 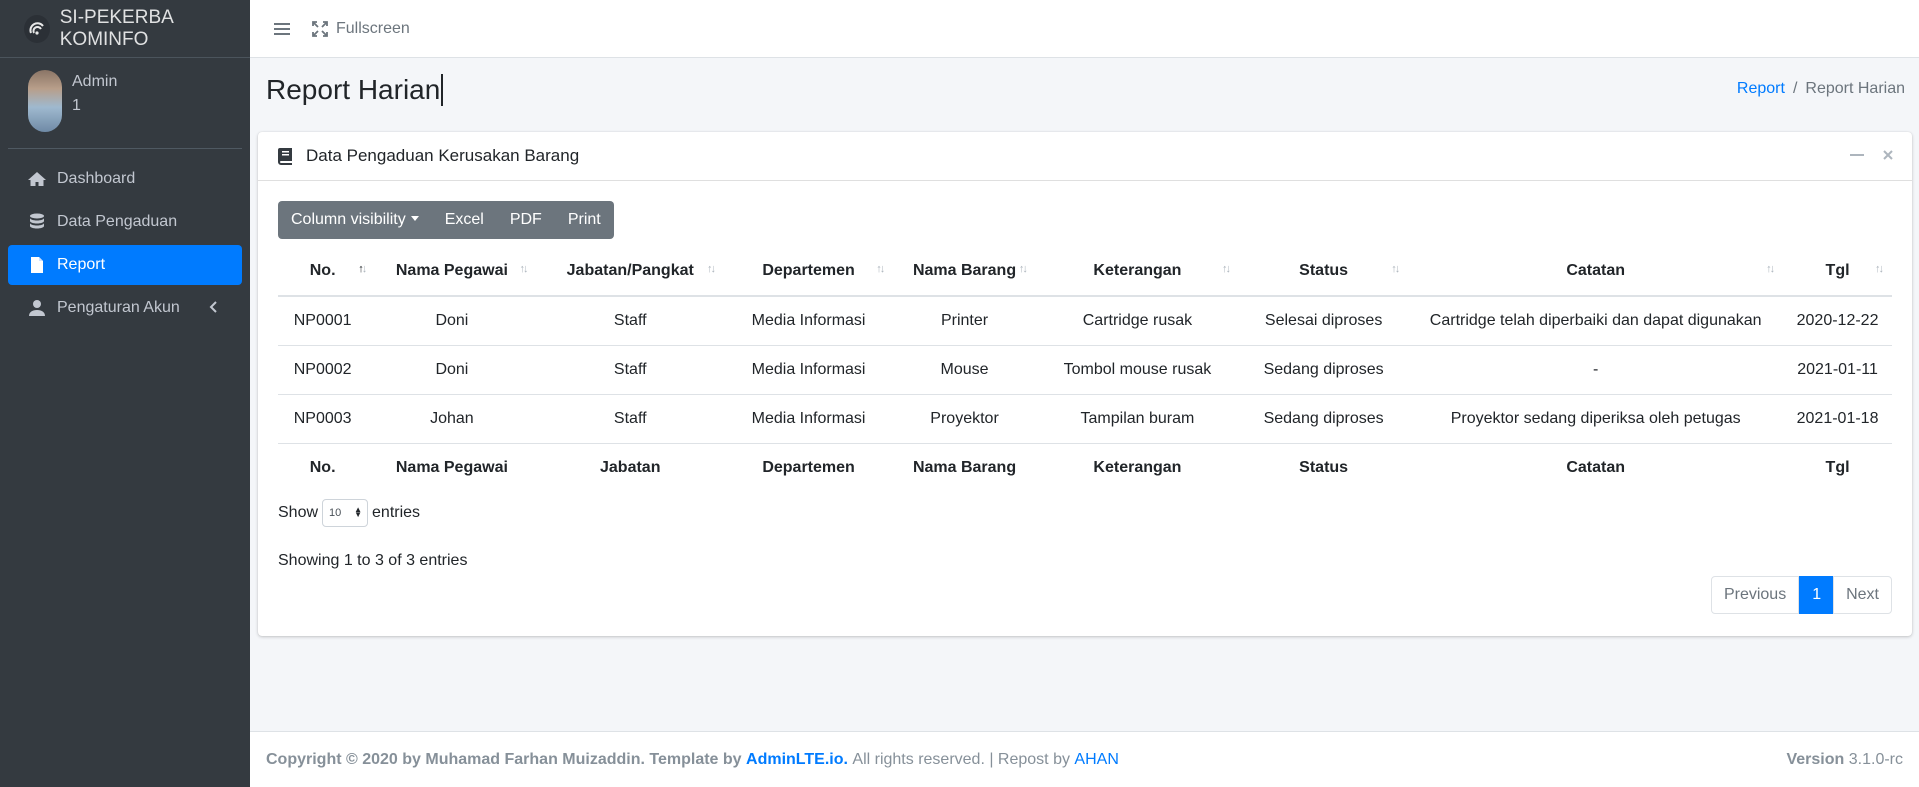 I want to click on table-cell: Selesai diproses, so click(x=1324, y=320).